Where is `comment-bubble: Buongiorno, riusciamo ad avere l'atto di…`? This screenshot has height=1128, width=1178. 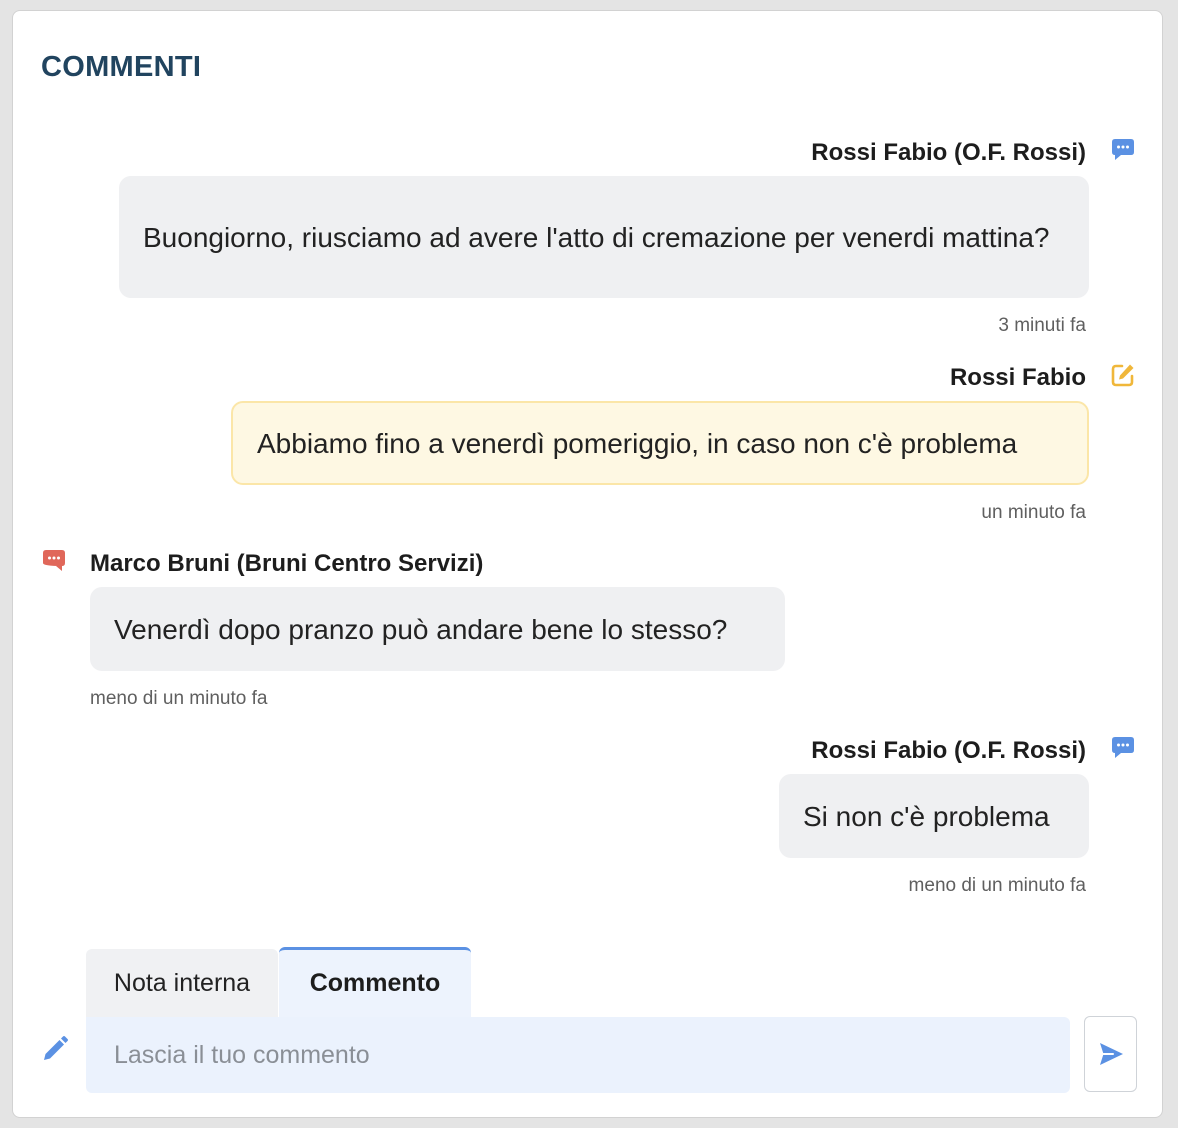 comment-bubble: Buongiorno, riusciamo ad avere l'atto di… is located at coordinates (604, 237).